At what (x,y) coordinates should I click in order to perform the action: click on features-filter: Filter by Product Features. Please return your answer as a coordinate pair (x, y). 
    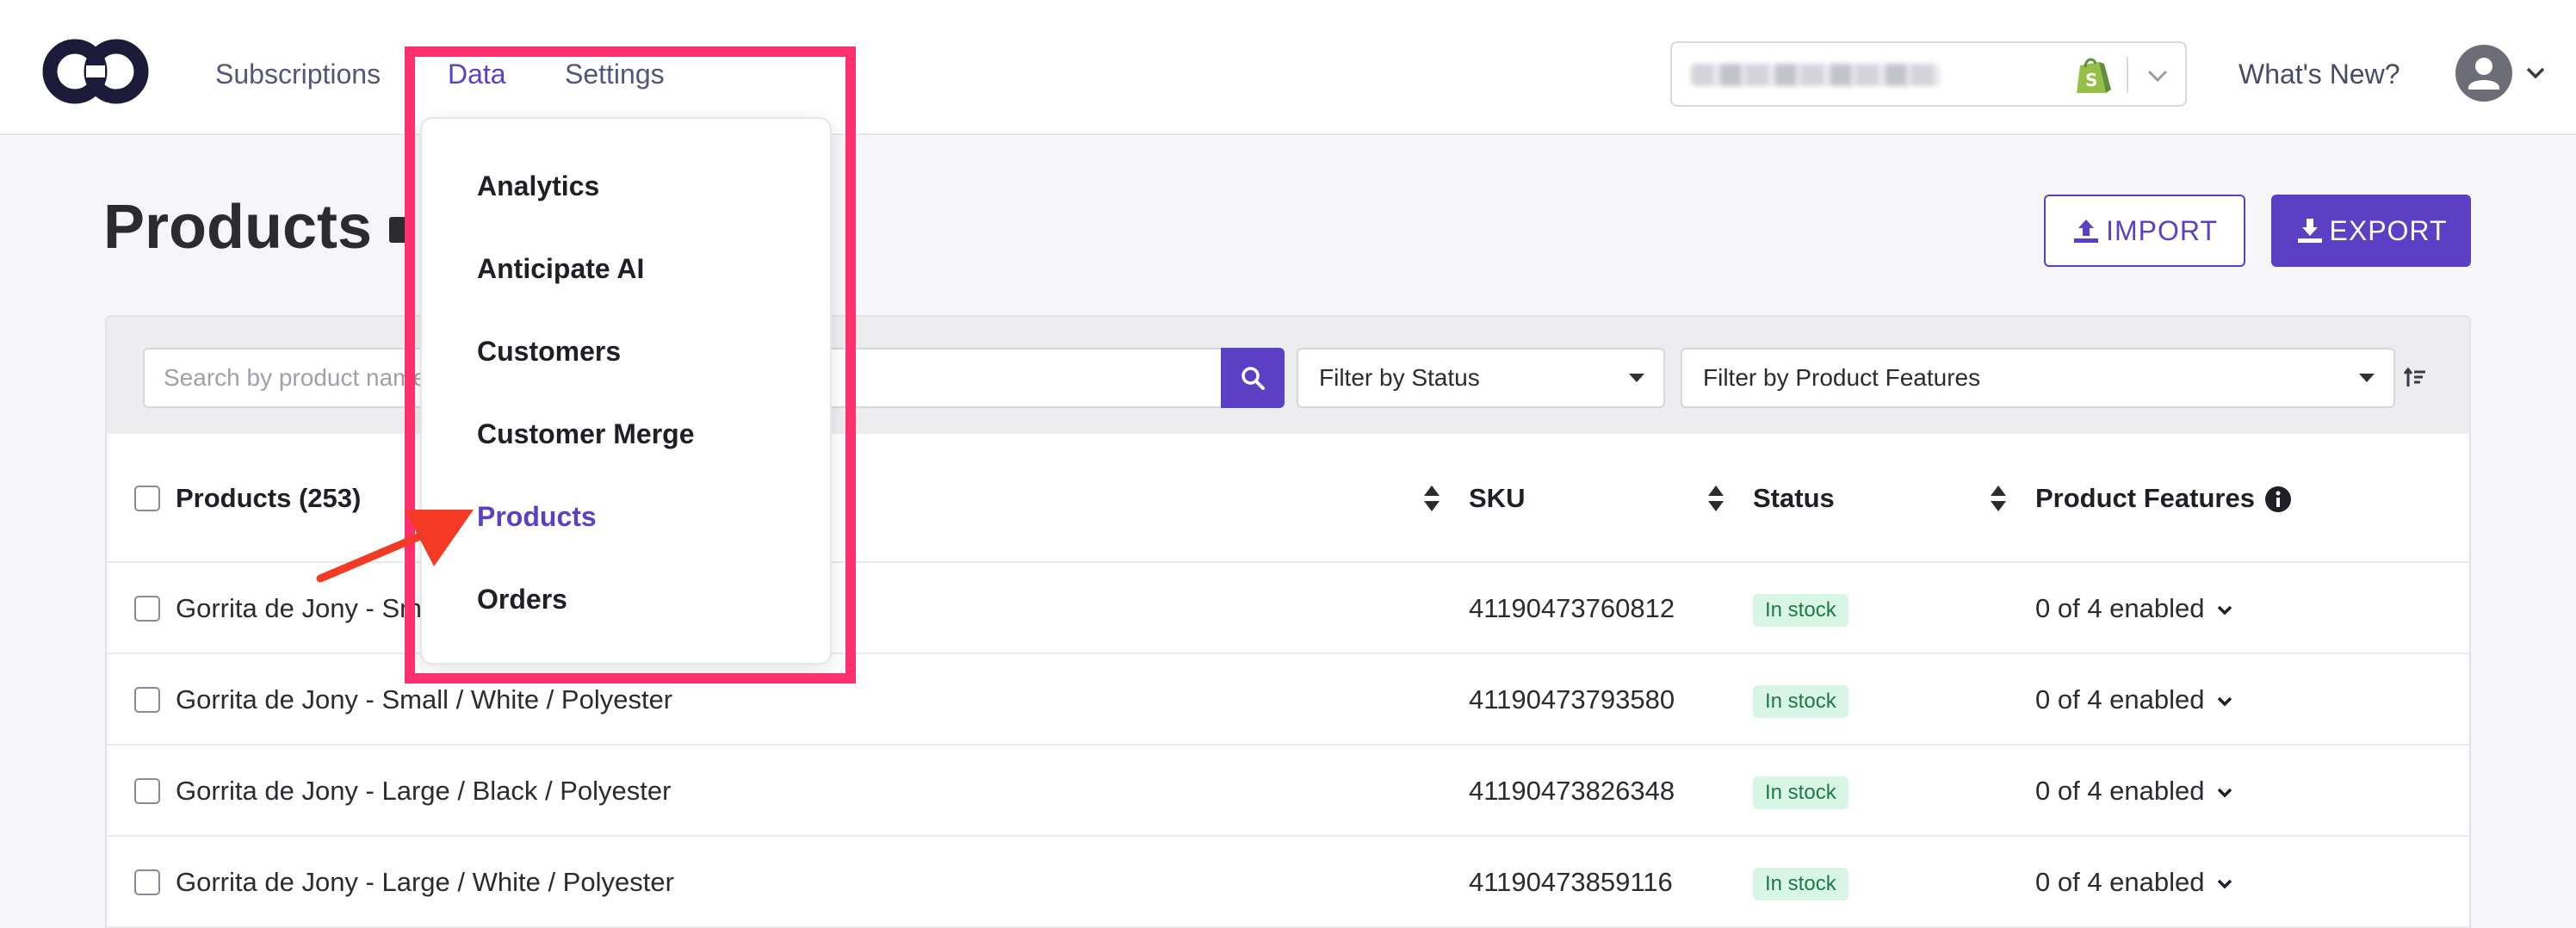
    Looking at the image, I should click on (2038, 378).